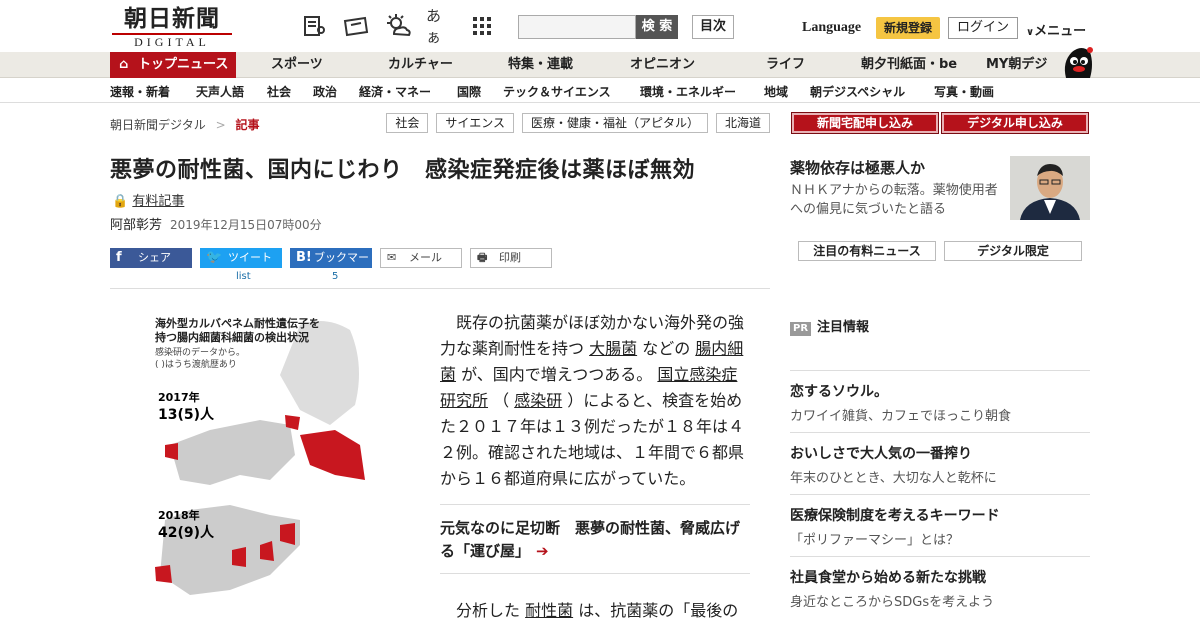 The width and height of the screenshot is (1200, 630). Describe the element at coordinates (475, 123) in the screenshot. I see `tag-item: サイエンス` at that location.